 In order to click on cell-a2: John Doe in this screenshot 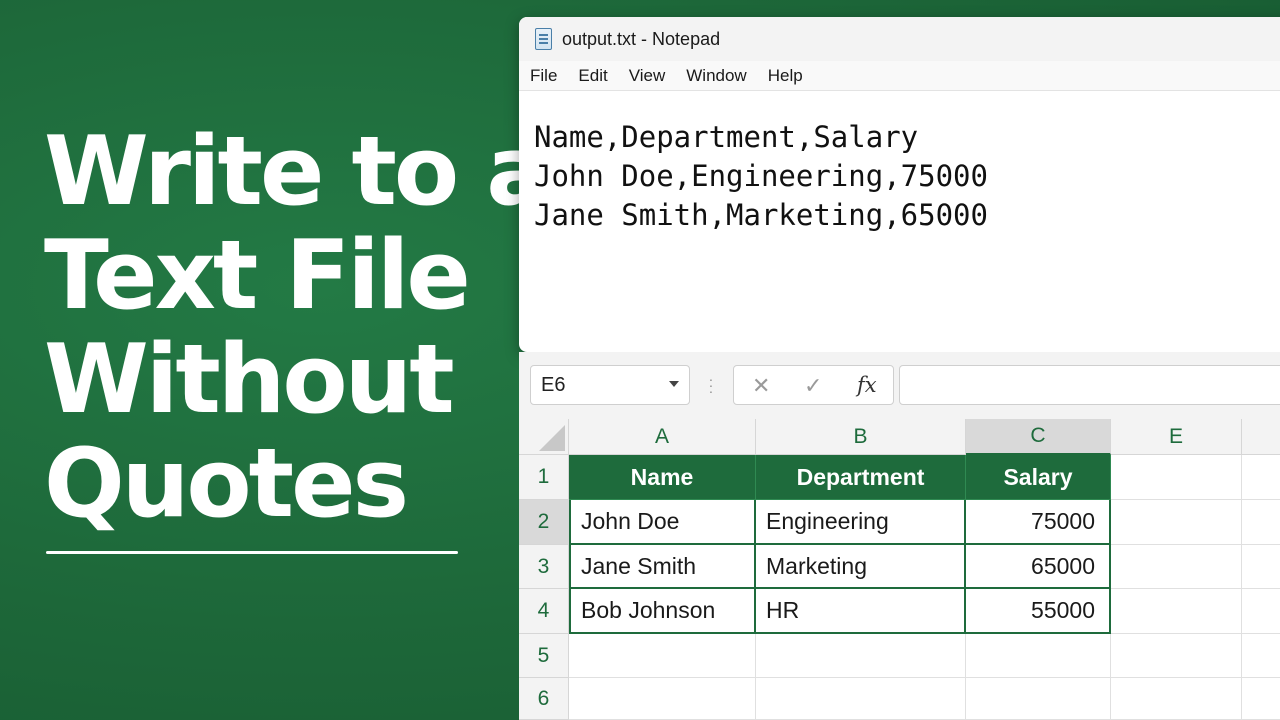, I will do `click(662, 522)`.